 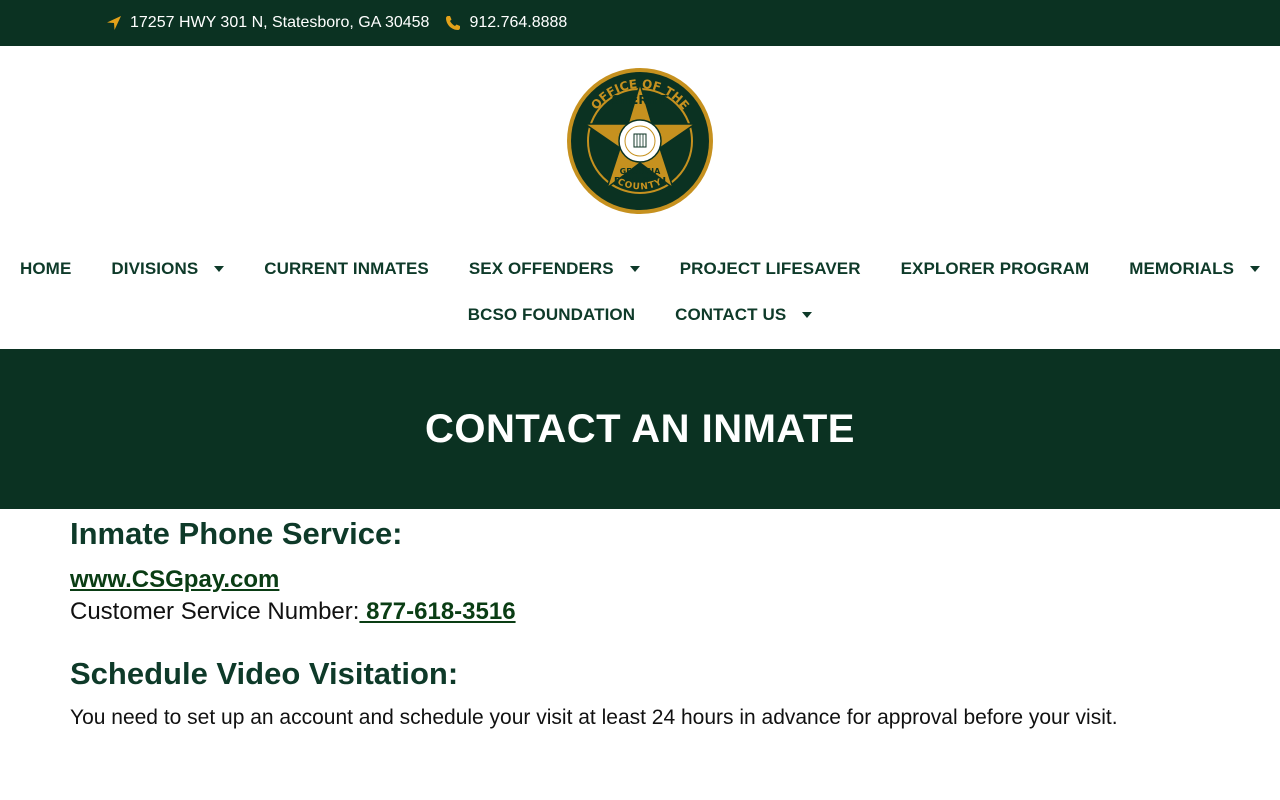 I want to click on nav-item-divisions: DIVISIONS, so click(x=167, y=269).